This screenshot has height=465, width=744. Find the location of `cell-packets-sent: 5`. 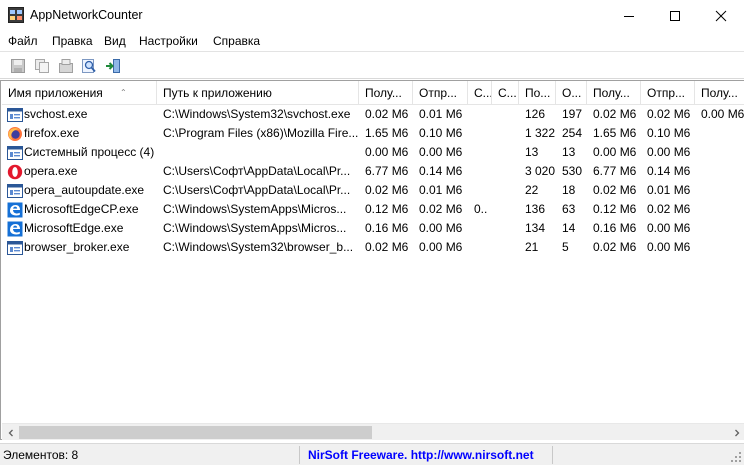

cell-packets-sent: 5 is located at coordinates (565, 247).